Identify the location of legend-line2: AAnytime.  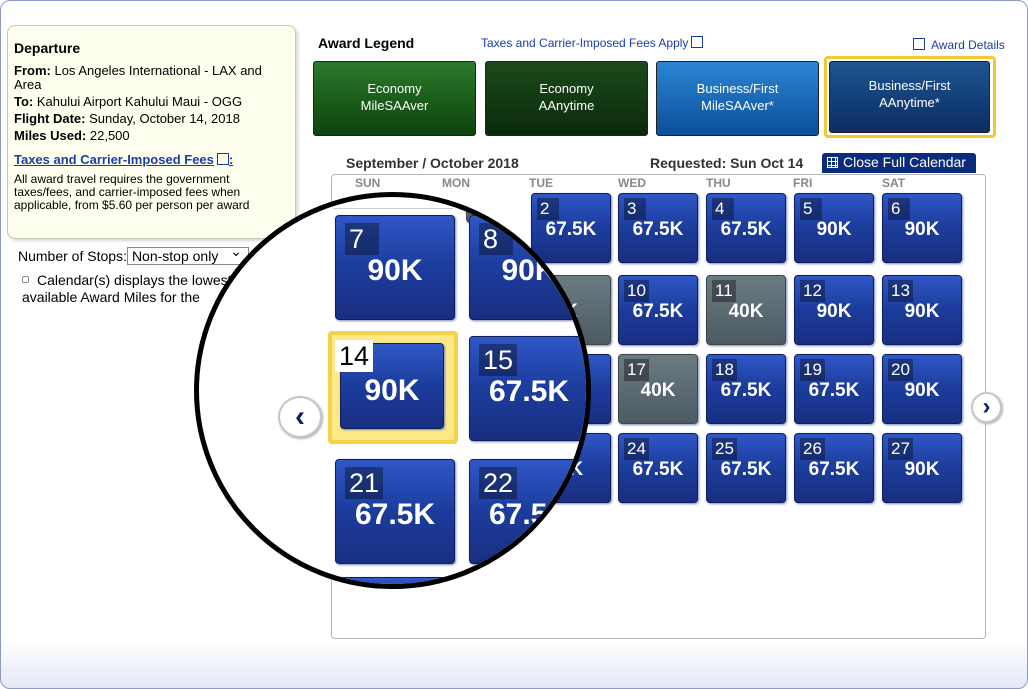
(566, 105).